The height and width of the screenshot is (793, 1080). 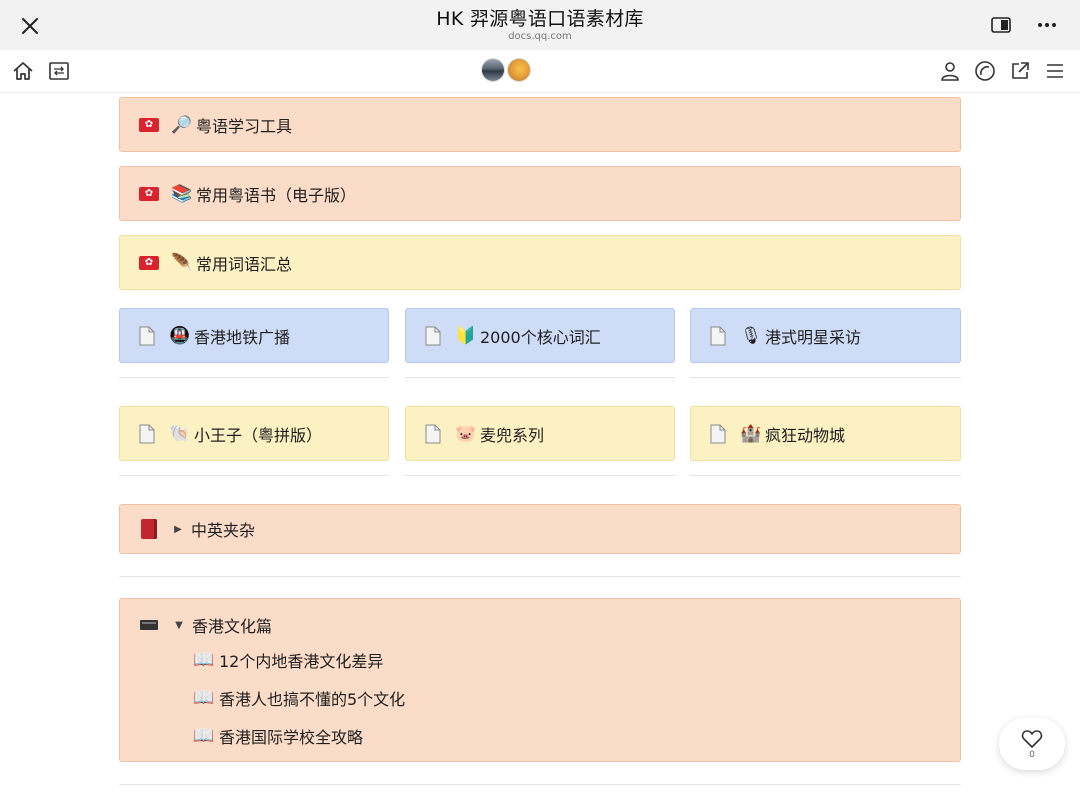 I want to click on like-button: 0, so click(x=1032, y=744).